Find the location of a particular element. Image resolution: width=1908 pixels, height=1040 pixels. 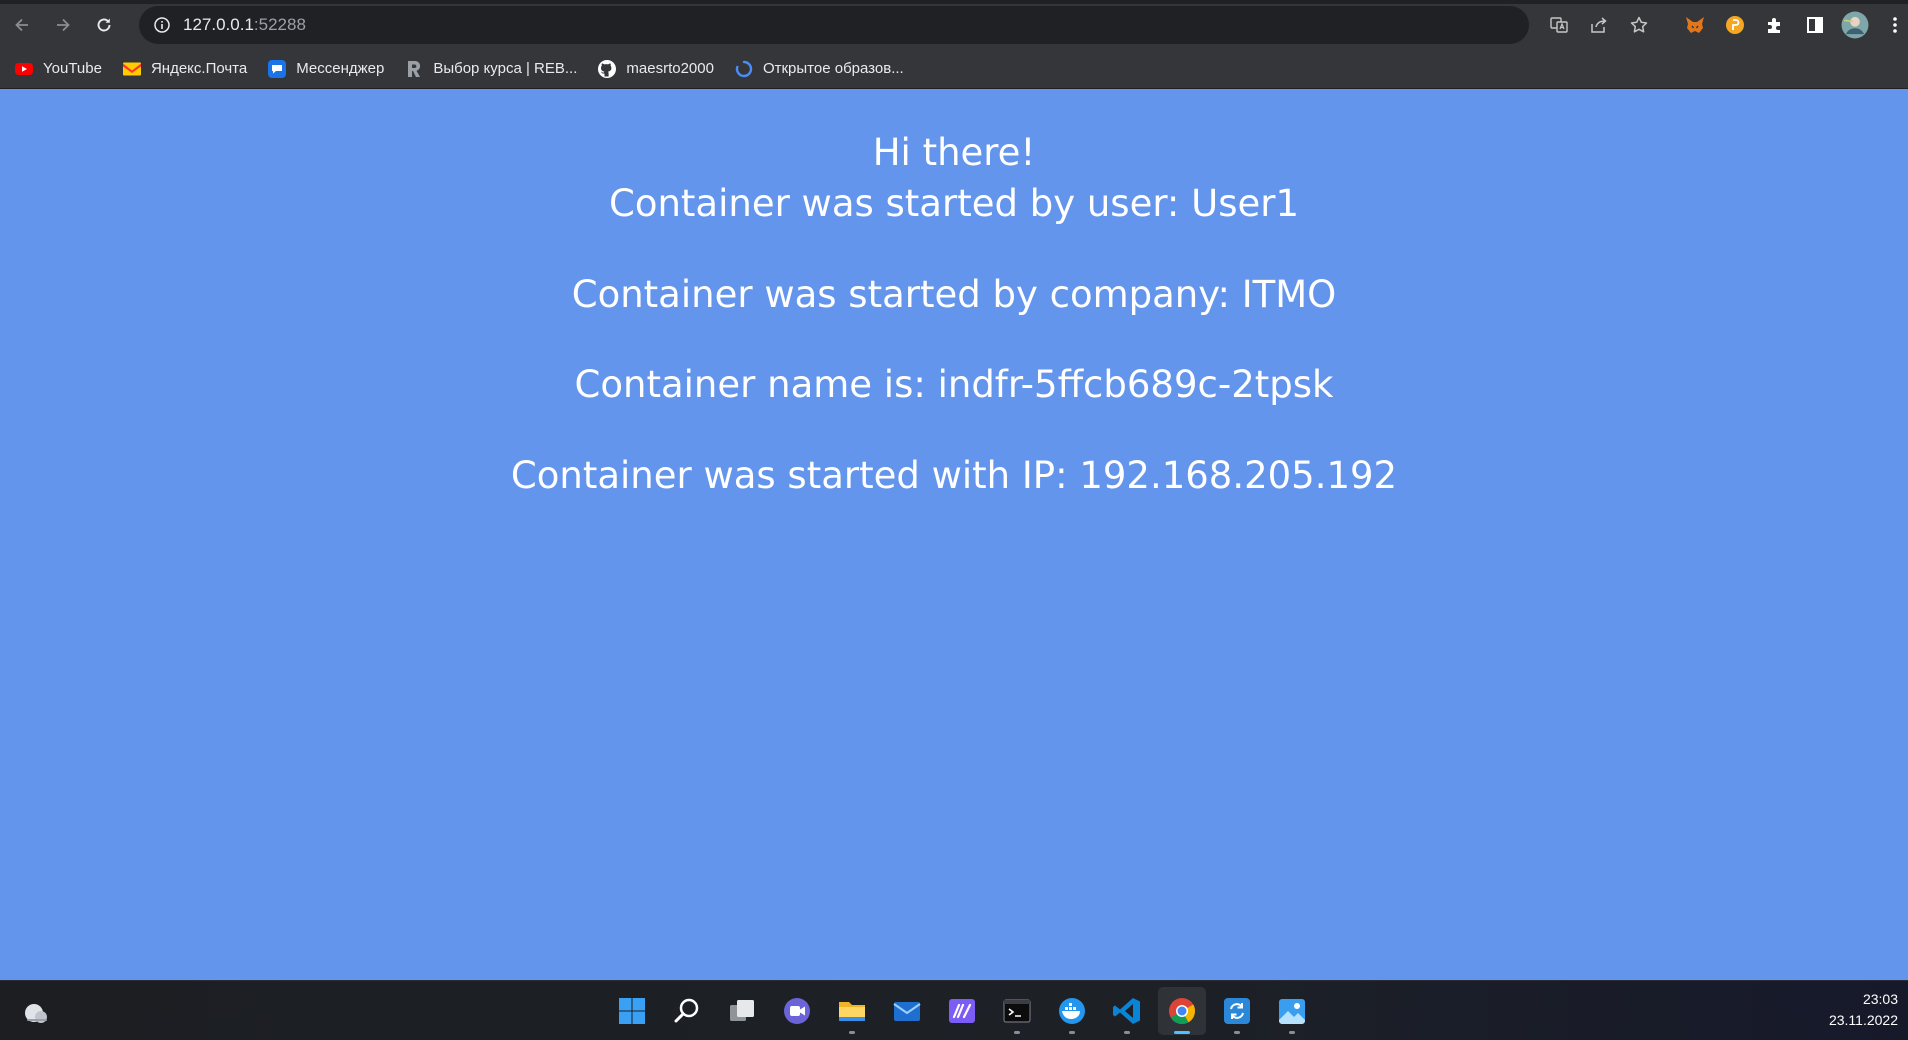

terminal-icon is located at coordinates (1017, 1011).